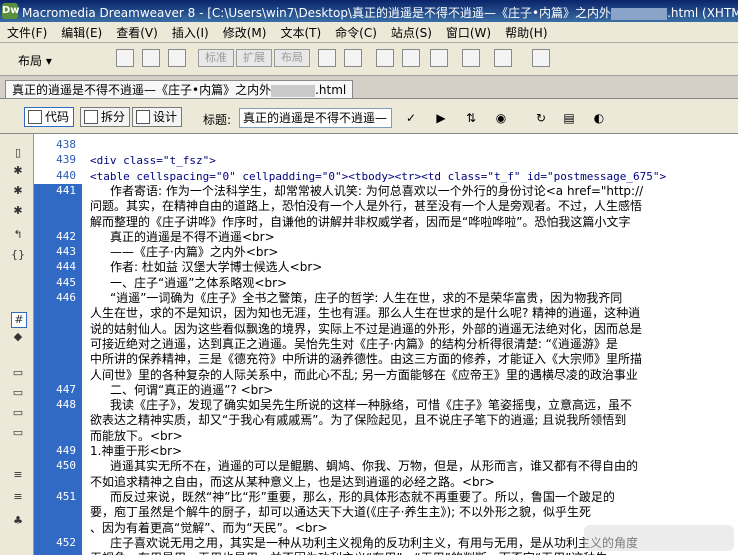 The height and width of the screenshot is (555, 738). Describe the element at coordinates (18, 413) in the screenshot. I see `wrap-tag-icon: ▭` at that location.